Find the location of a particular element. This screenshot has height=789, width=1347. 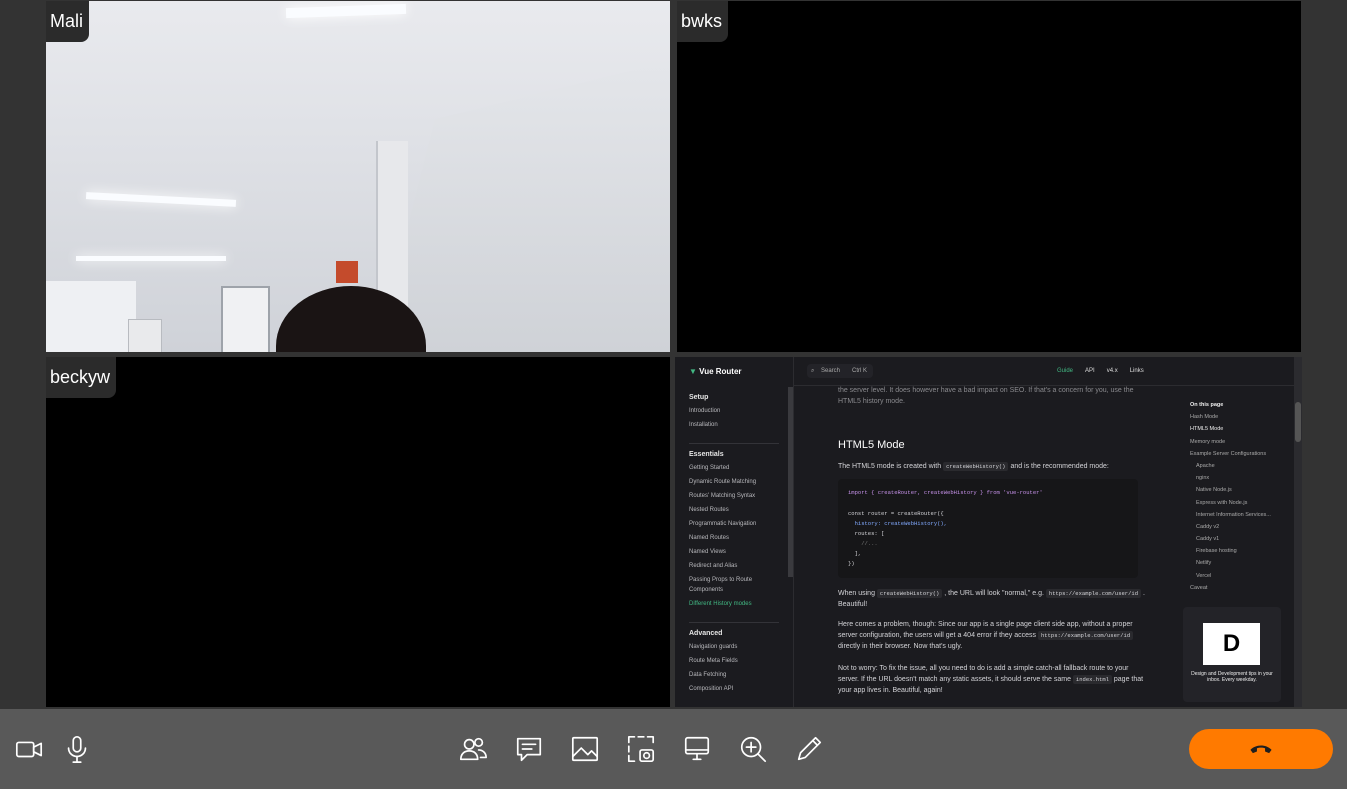

screen-share-scrollbar is located at coordinates (1298, 532).